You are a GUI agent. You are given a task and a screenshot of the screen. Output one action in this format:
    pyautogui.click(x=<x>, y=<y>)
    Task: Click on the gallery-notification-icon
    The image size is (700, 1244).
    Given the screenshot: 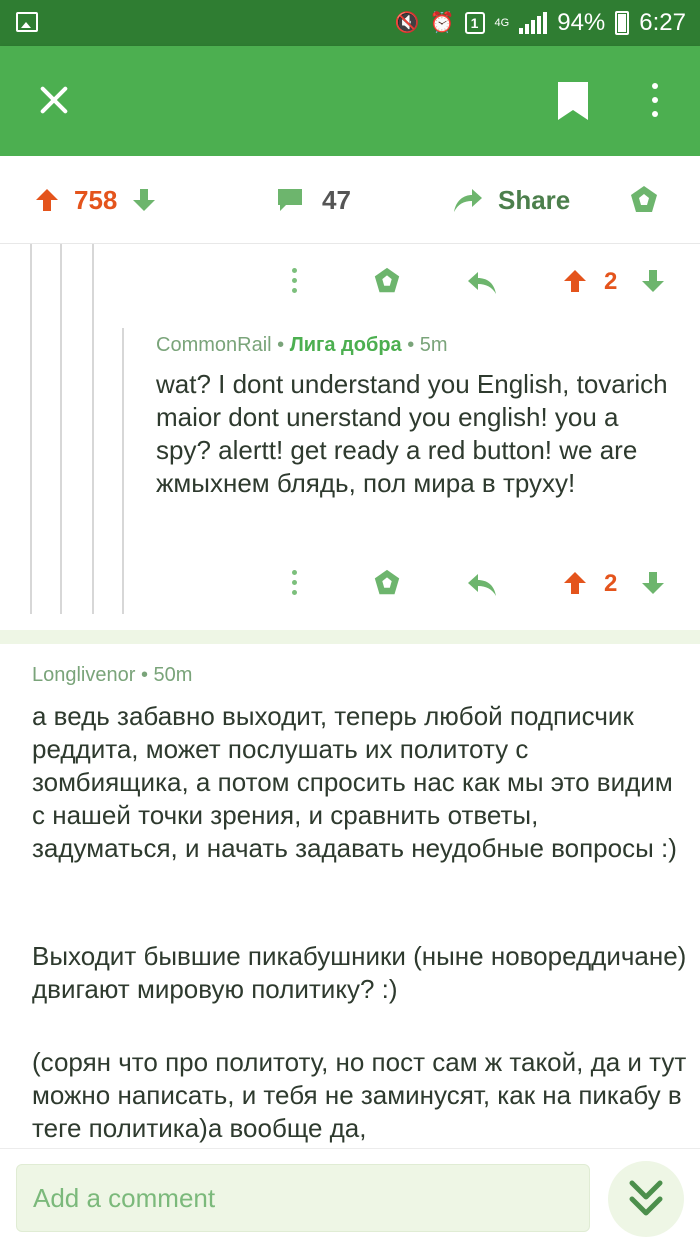 What is the action you would take?
    pyautogui.click(x=27, y=22)
    